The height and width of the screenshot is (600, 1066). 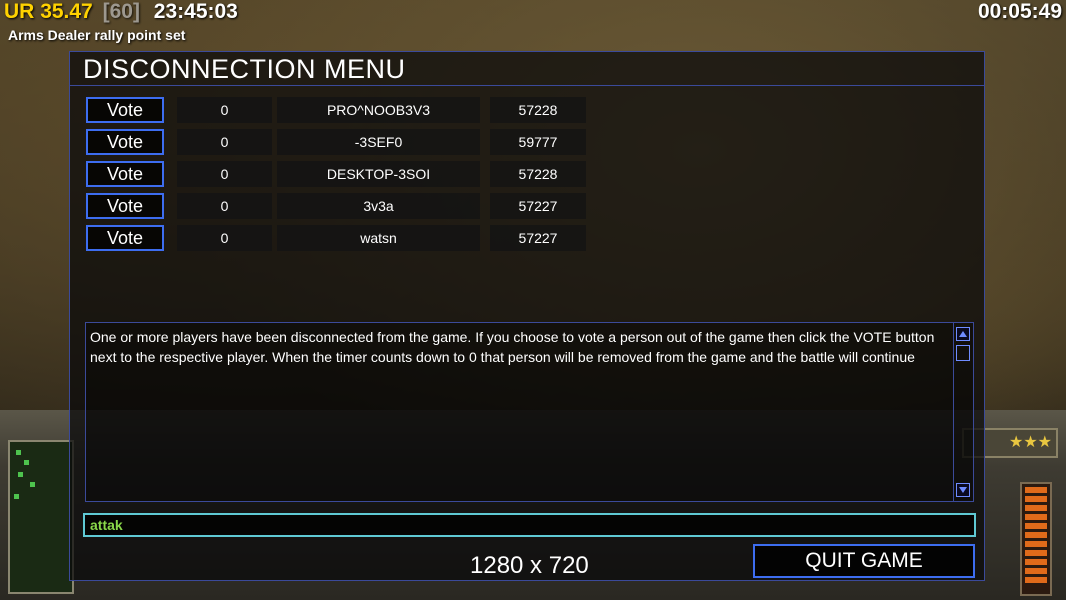 I want to click on minimap, so click(x=41, y=517).